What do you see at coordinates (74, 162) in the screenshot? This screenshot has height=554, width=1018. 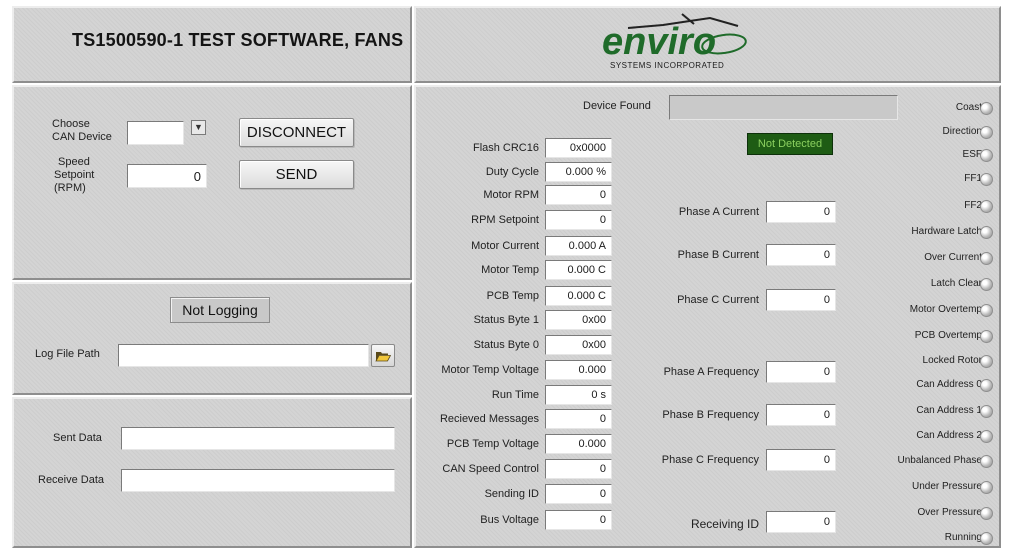 I see `speed-label-1: Speed` at bounding box center [74, 162].